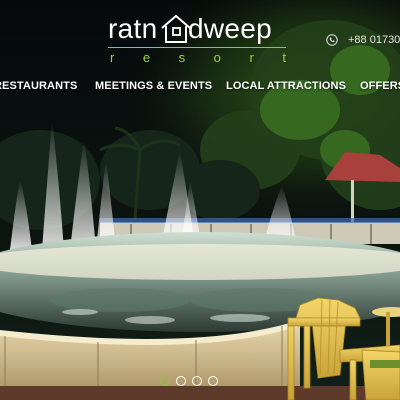  I want to click on nav-item-local-attractions: LOCAL ATTRACTIONS, so click(286, 86).